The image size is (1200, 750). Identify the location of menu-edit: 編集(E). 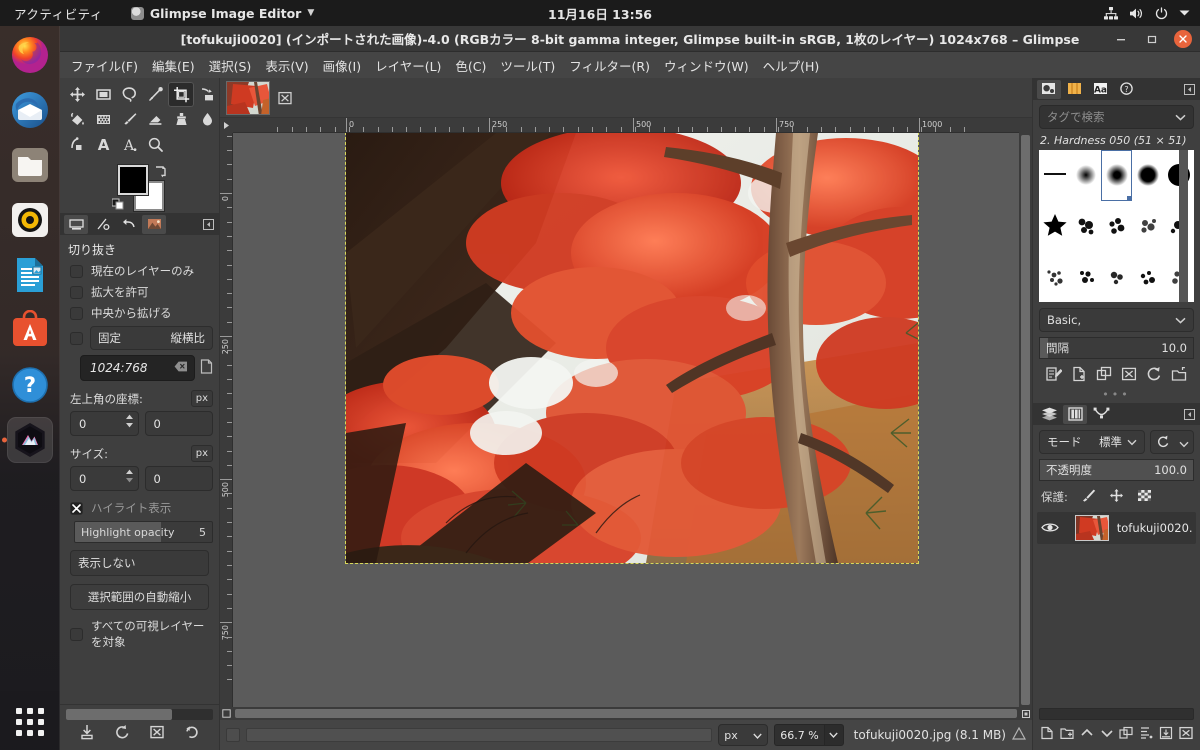
(173, 65).